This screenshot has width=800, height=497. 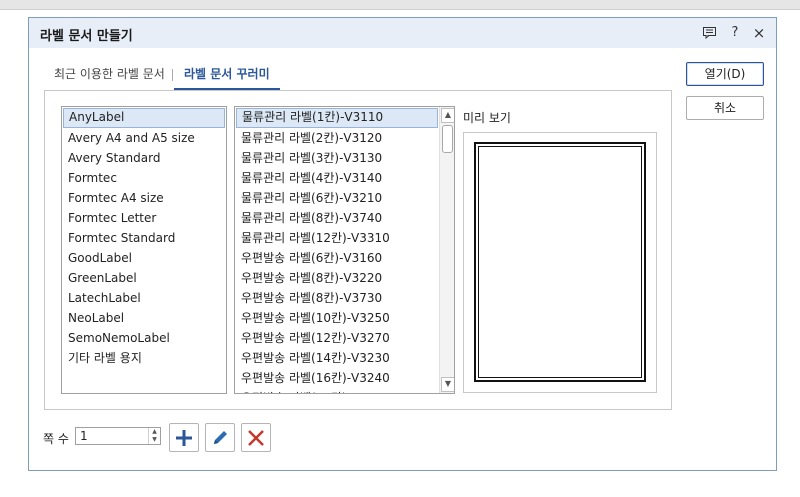 I want to click on vendor-list-item: Formtec, so click(x=144, y=179).